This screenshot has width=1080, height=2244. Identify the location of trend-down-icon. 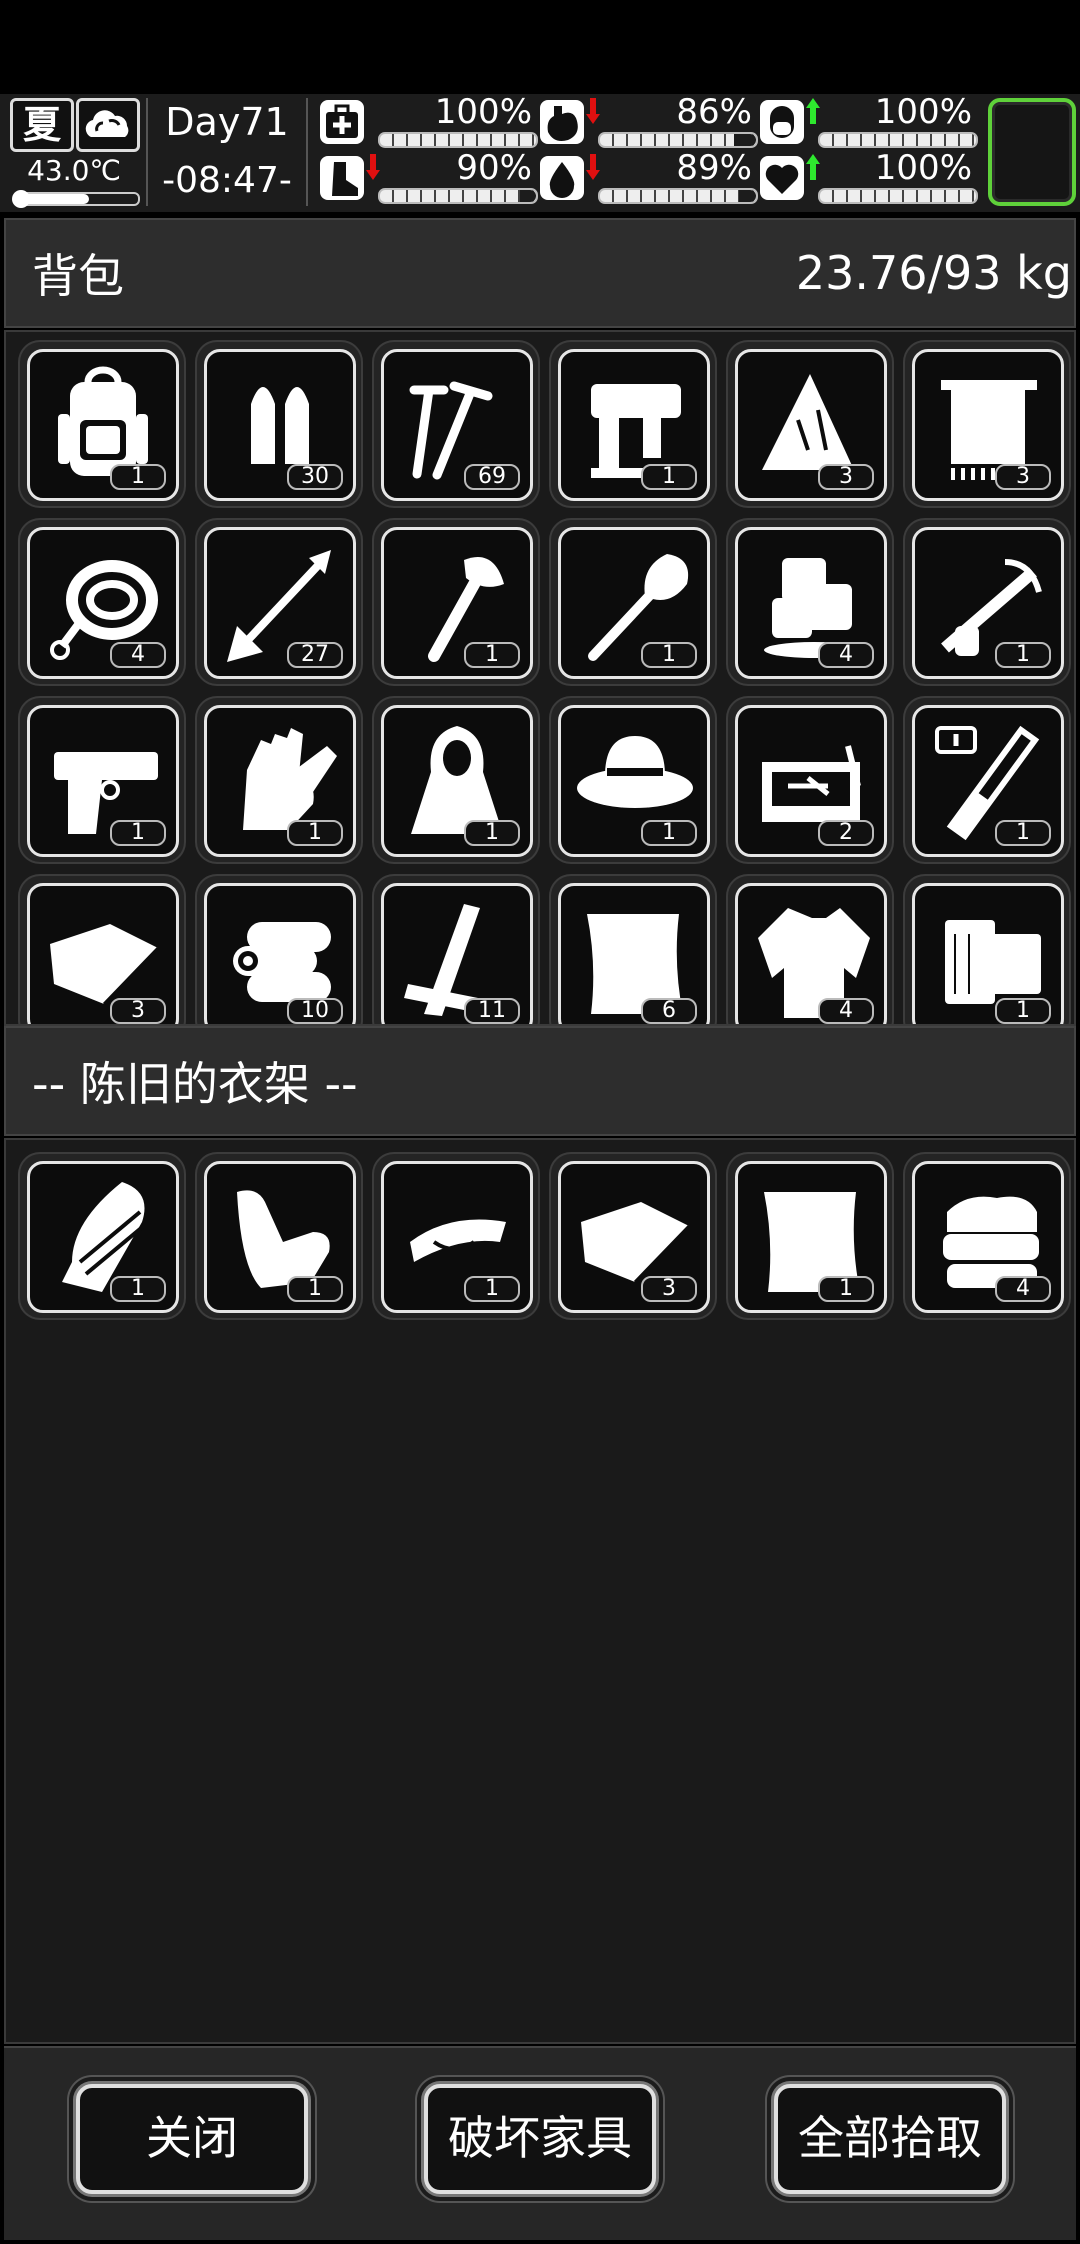
(593, 167).